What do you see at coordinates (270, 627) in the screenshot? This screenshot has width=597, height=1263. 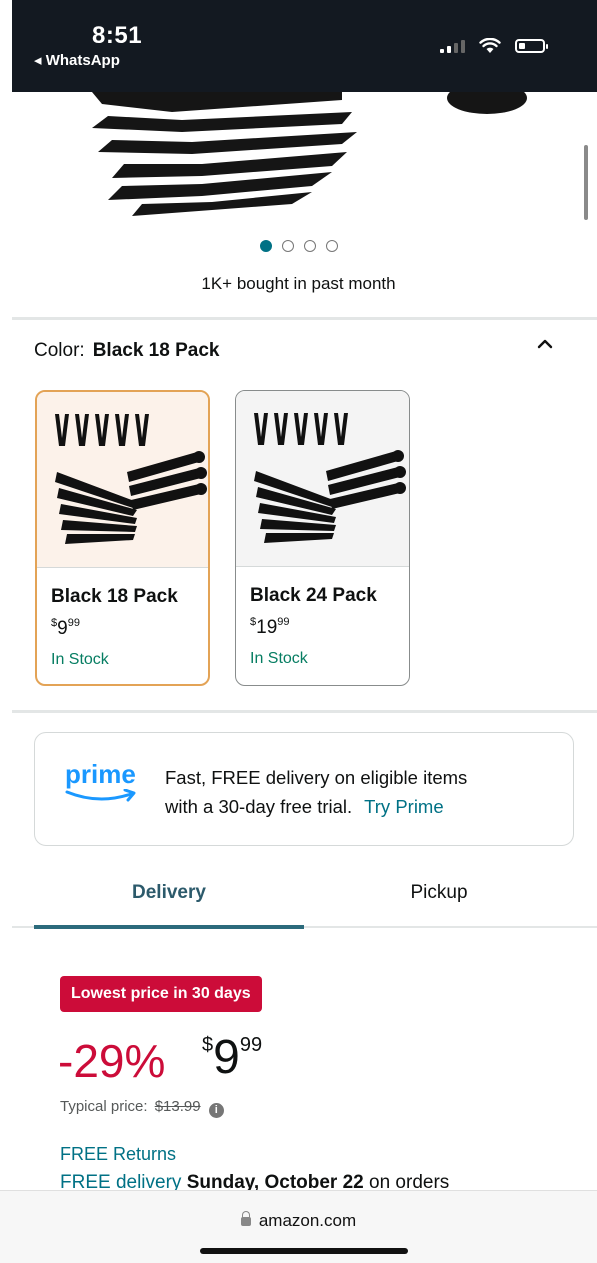 I see `swatch-price: $1999` at bounding box center [270, 627].